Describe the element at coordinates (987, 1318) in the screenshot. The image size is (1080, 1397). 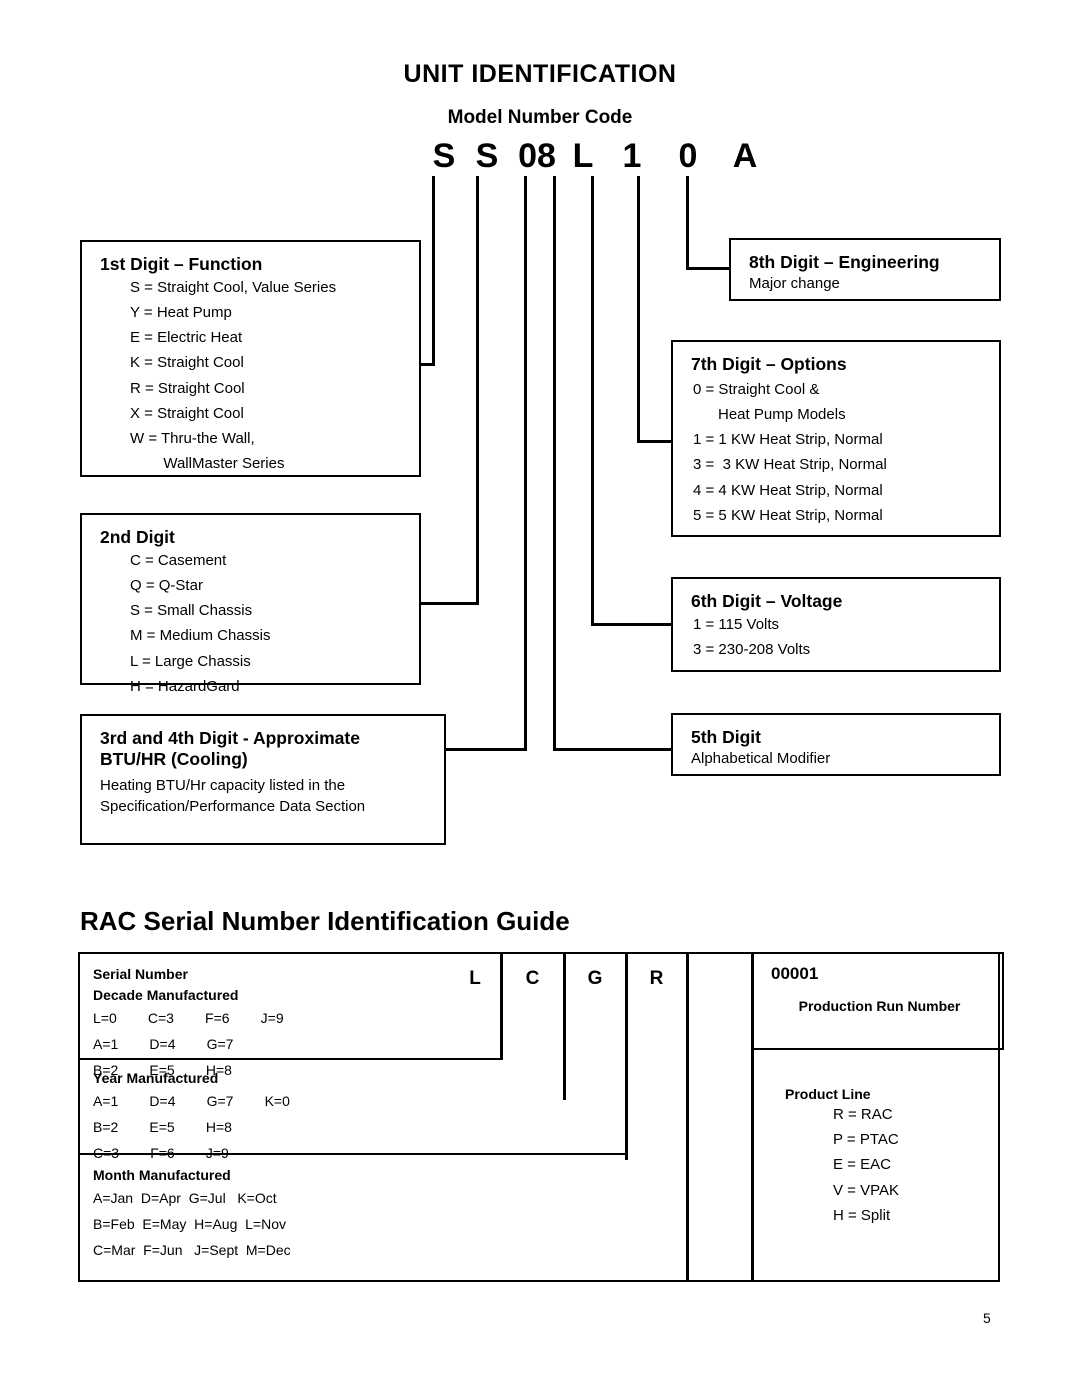
I see `page-number: 5` at that location.